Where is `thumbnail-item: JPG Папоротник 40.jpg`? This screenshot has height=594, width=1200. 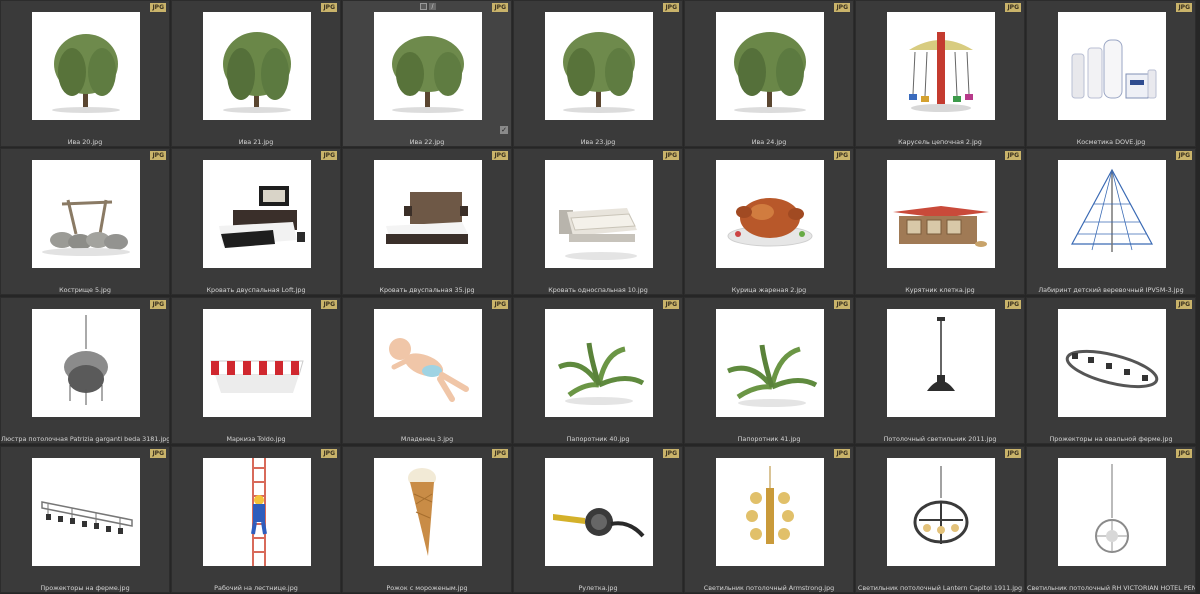 thumbnail-item: JPG Папоротник 40.jpg is located at coordinates (598, 370).